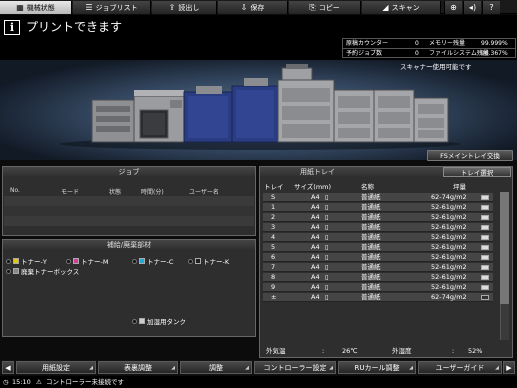 This screenshot has width=517, height=388. I want to click on tray-row: 3 A4 普通紙 52-61g/m2 ▯, so click(378, 227).